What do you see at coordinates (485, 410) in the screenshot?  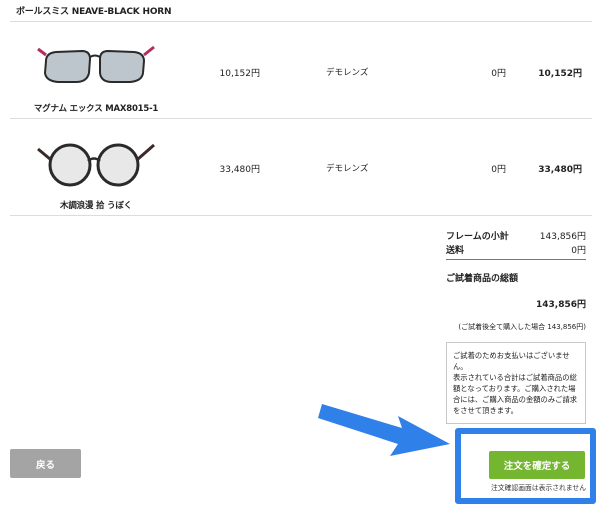 I see `notice-line: をさせて頂きます。` at bounding box center [485, 410].